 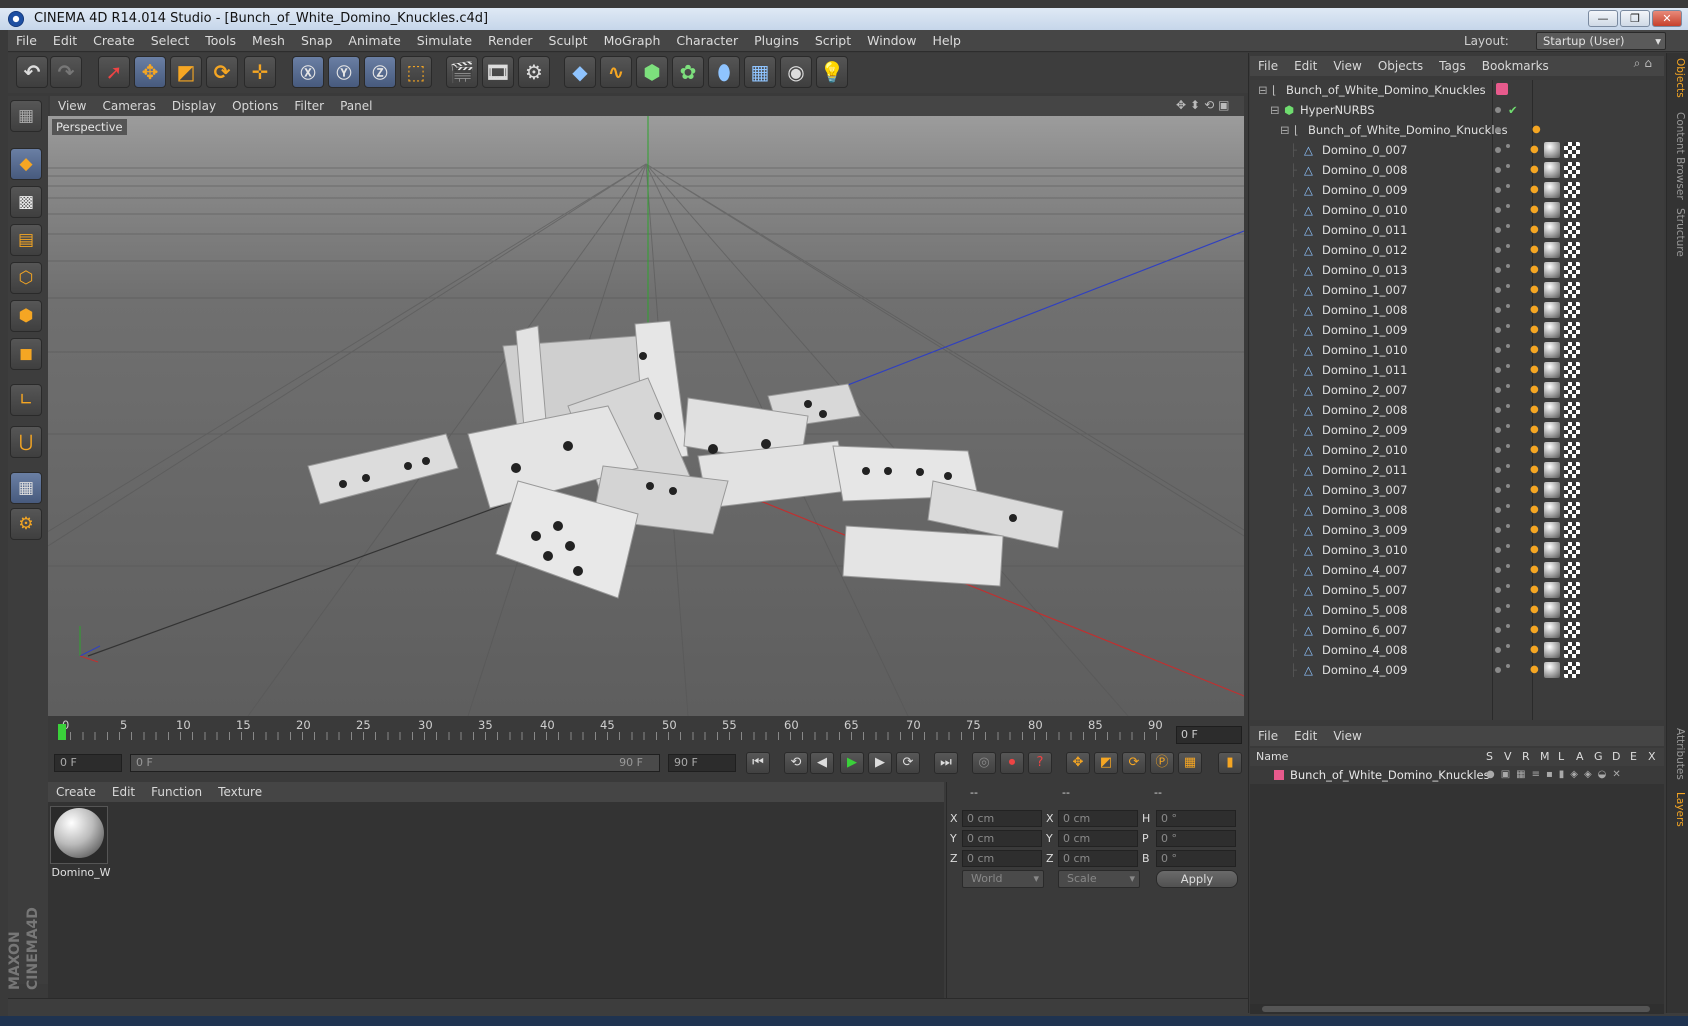 I want to click on tree-row-domino: ├ △ Domino_2_007 ●, so click(x=1457, y=390).